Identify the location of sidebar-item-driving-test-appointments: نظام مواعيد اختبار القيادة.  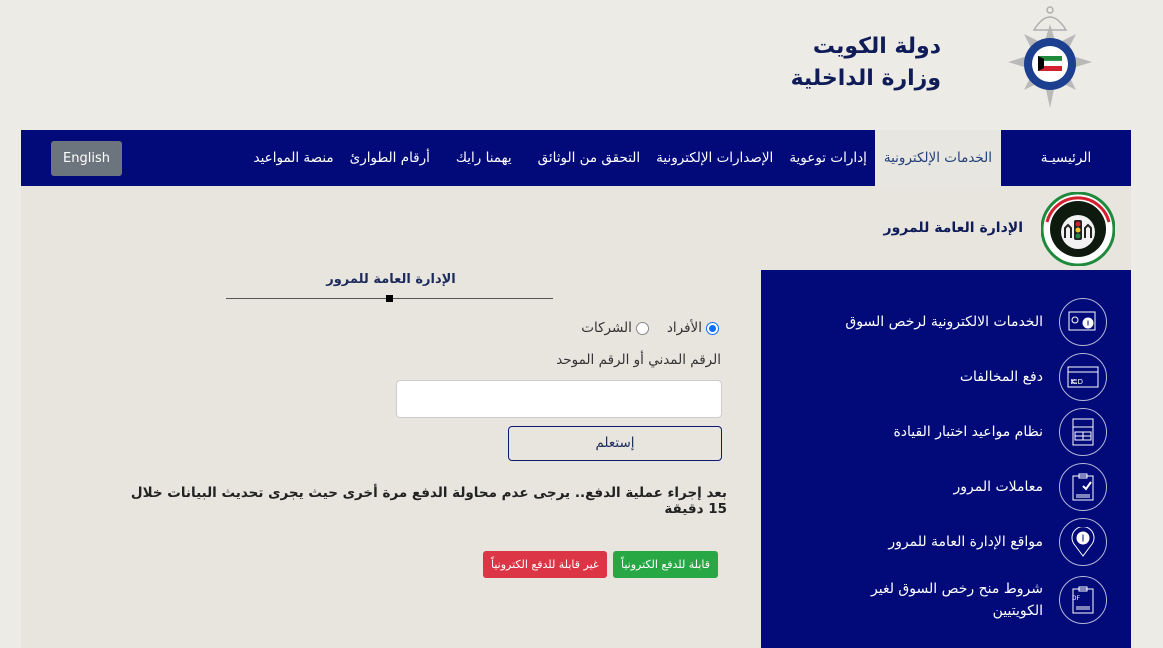
(937, 432).